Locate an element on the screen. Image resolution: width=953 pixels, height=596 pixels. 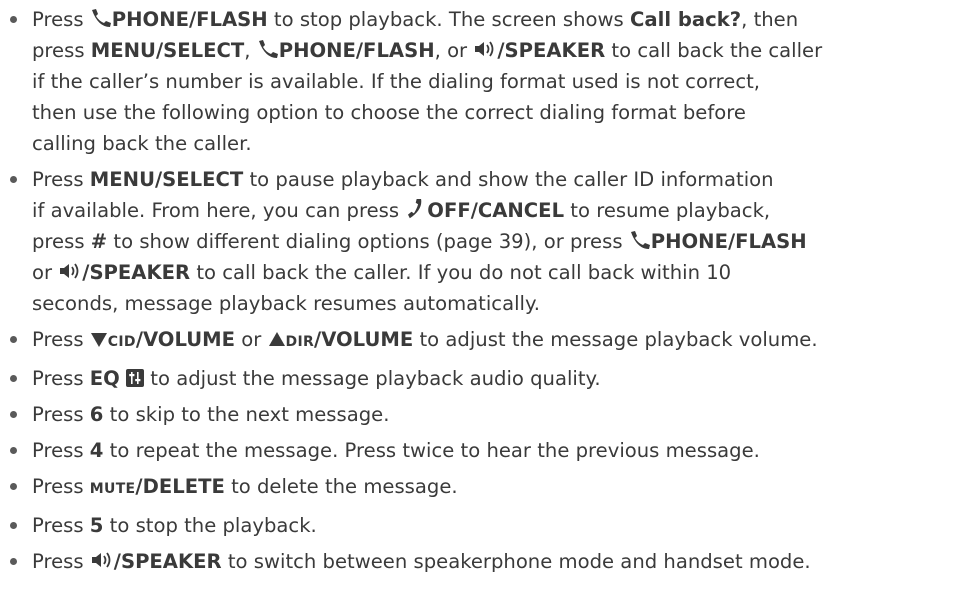
key-label: /DELETE is located at coordinates (180, 486).